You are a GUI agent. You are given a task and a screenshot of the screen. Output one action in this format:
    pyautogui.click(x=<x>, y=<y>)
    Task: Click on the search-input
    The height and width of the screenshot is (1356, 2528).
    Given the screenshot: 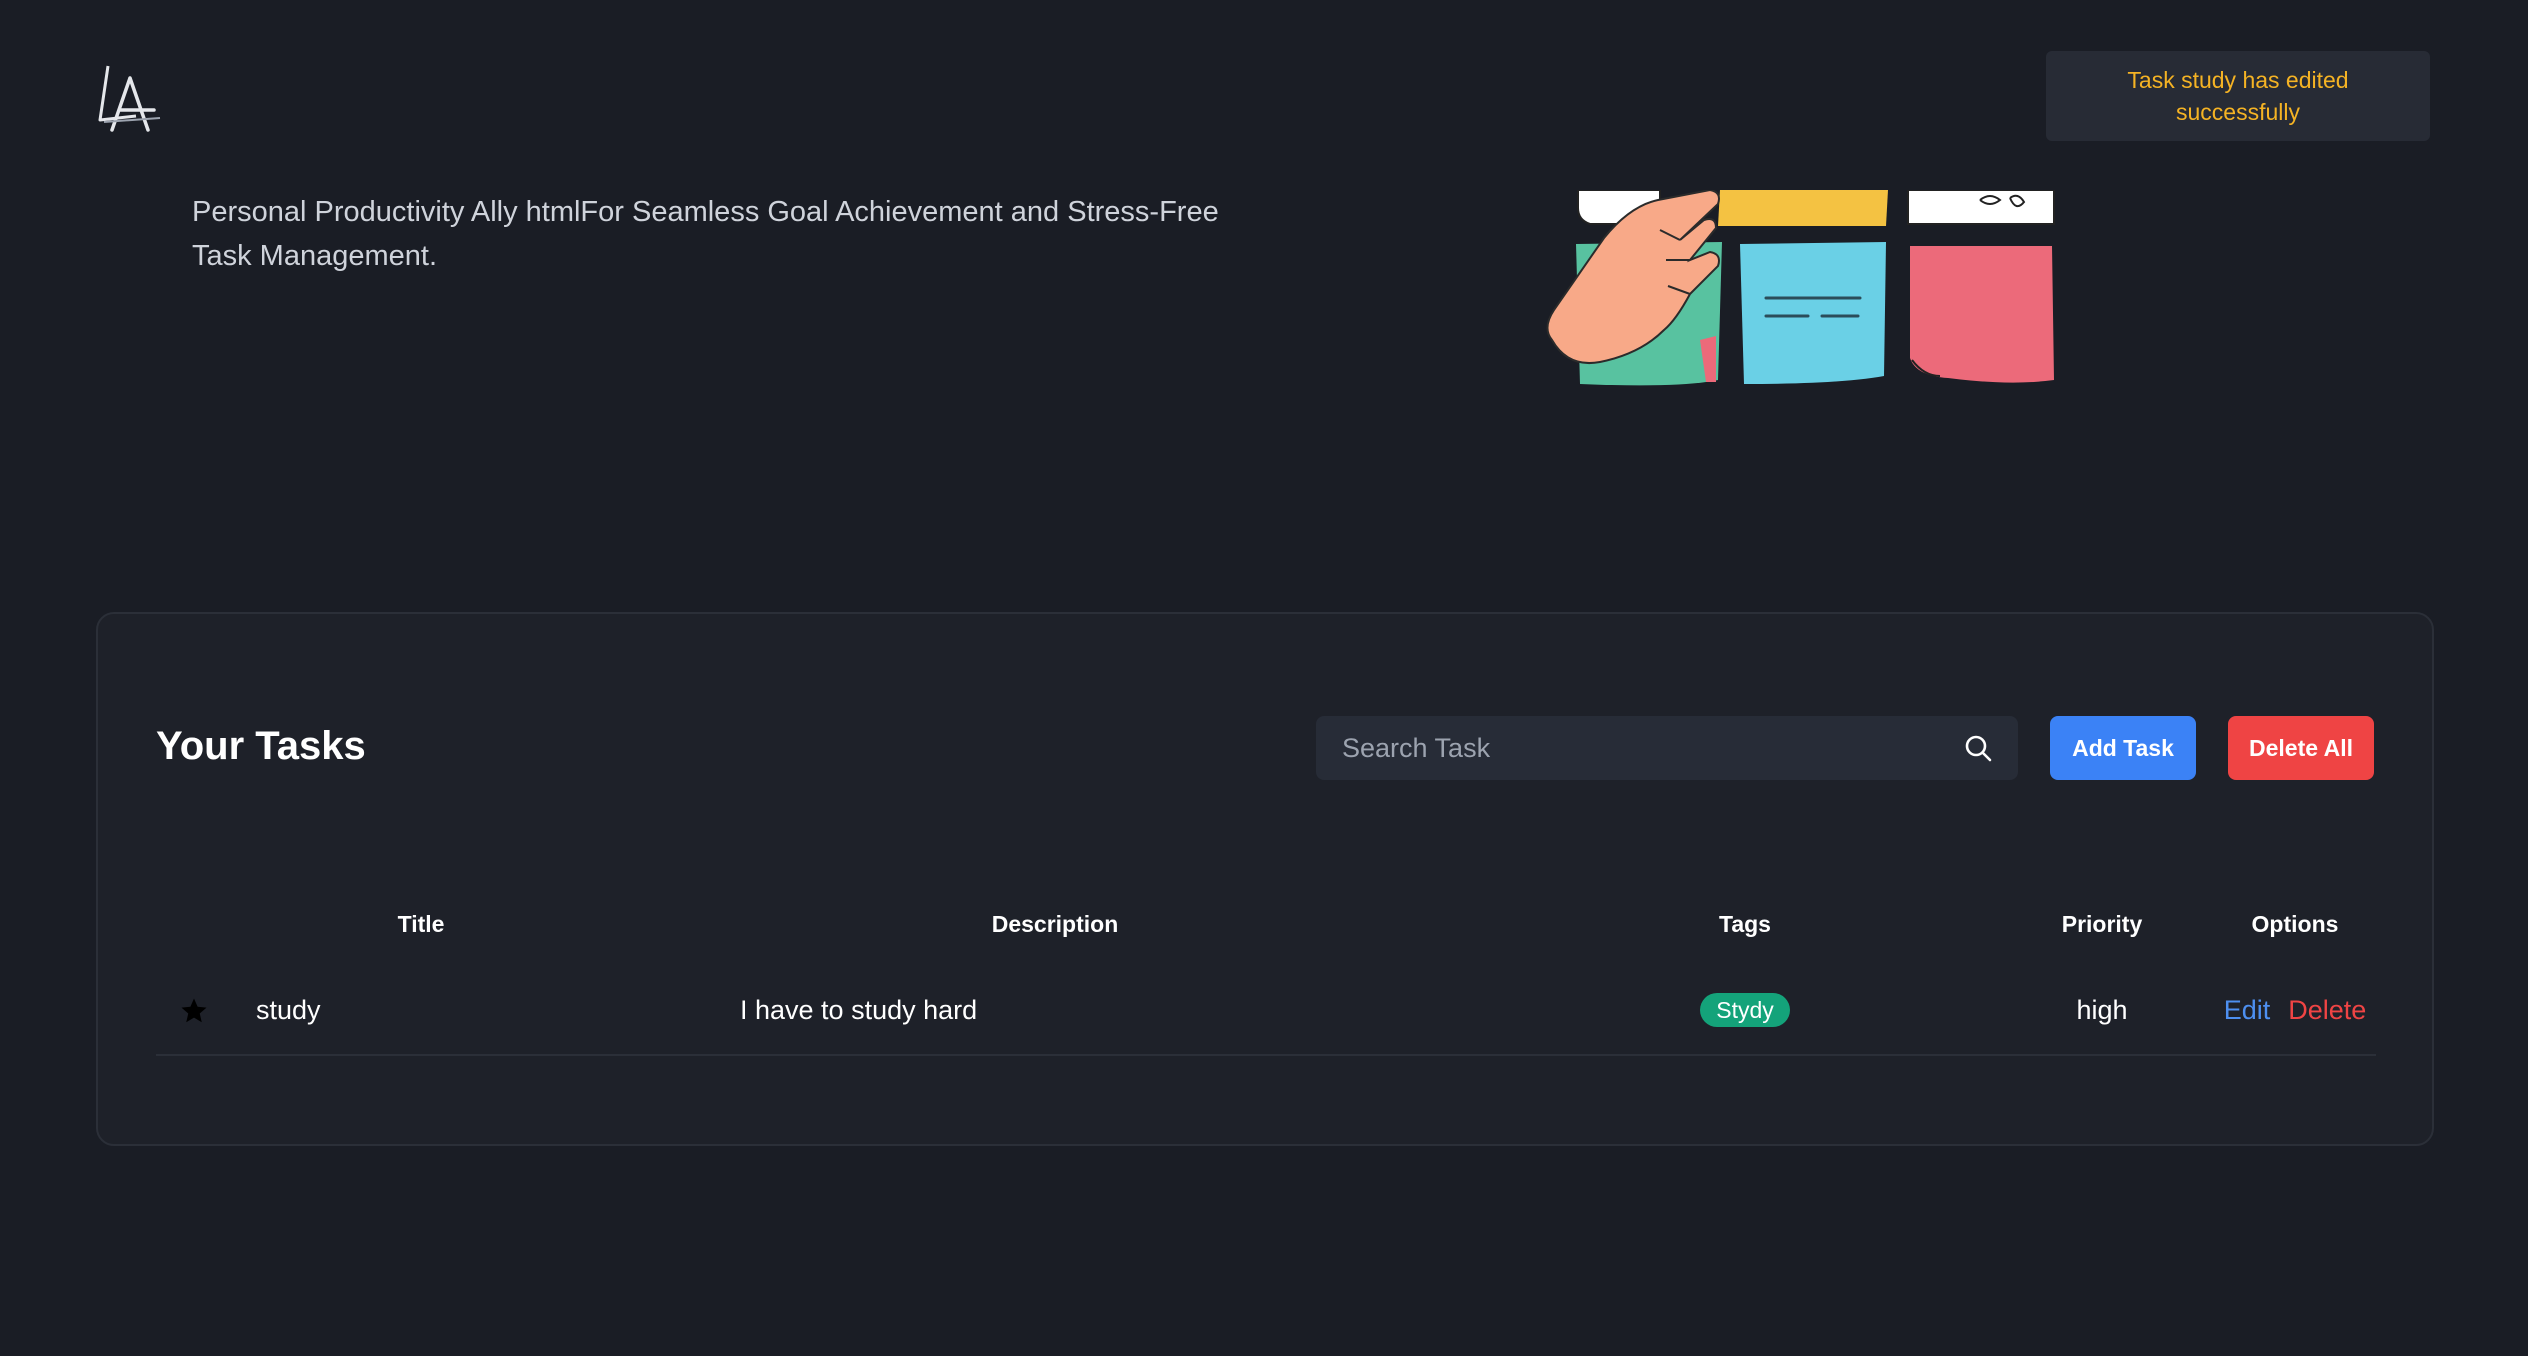 What is the action you would take?
    pyautogui.click(x=1651, y=748)
    